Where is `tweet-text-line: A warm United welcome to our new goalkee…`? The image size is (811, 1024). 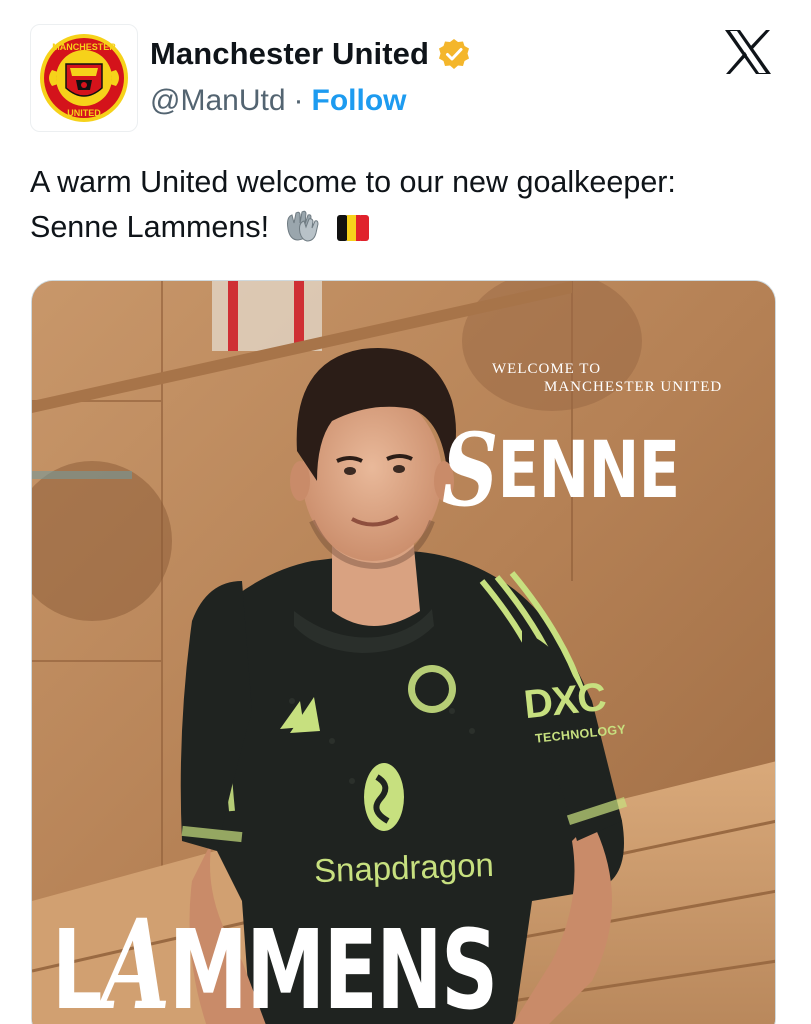 tweet-text-line: A warm United welcome to our new goalkee… is located at coordinates (353, 182).